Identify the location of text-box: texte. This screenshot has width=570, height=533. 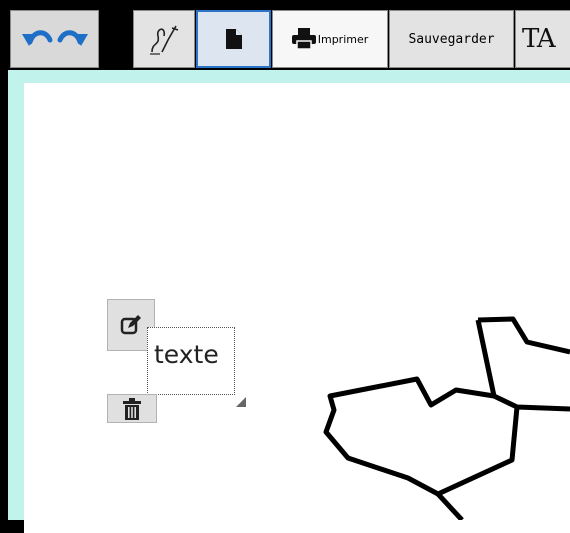
(191, 361).